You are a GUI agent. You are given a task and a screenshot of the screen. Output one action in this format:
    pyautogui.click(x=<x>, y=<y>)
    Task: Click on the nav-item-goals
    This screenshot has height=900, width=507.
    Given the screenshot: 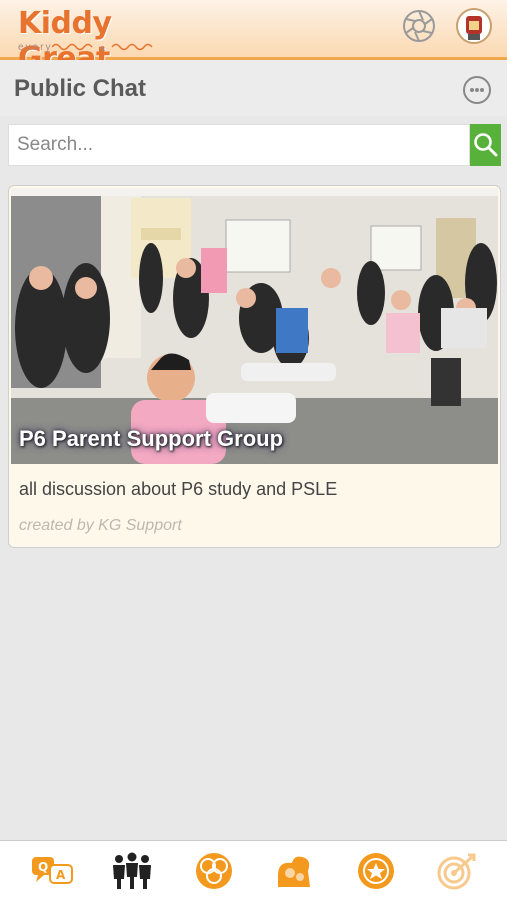 What is the action you would take?
    pyautogui.click(x=456, y=871)
    